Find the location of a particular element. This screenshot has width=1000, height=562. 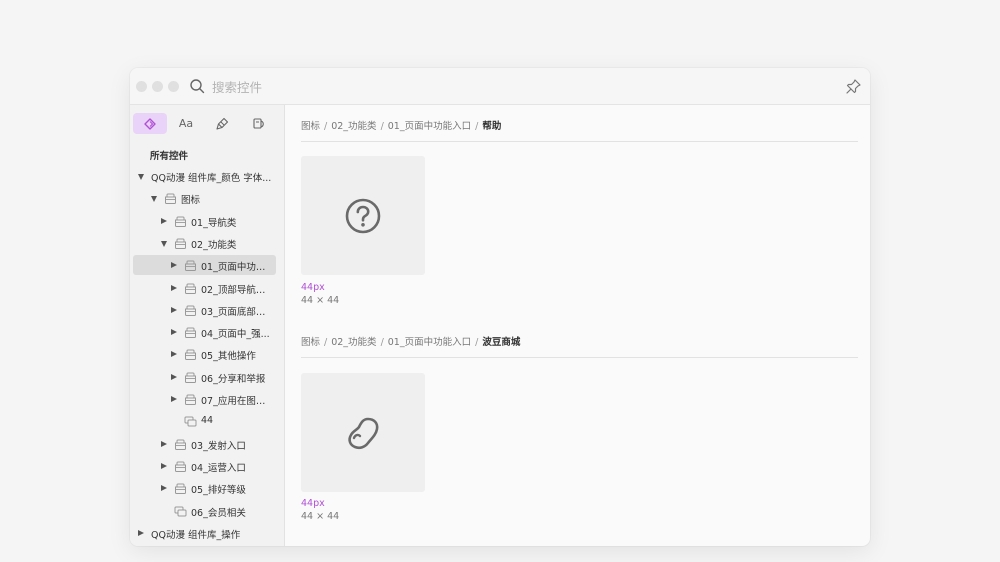

symbols-tab is located at coordinates (150, 123).